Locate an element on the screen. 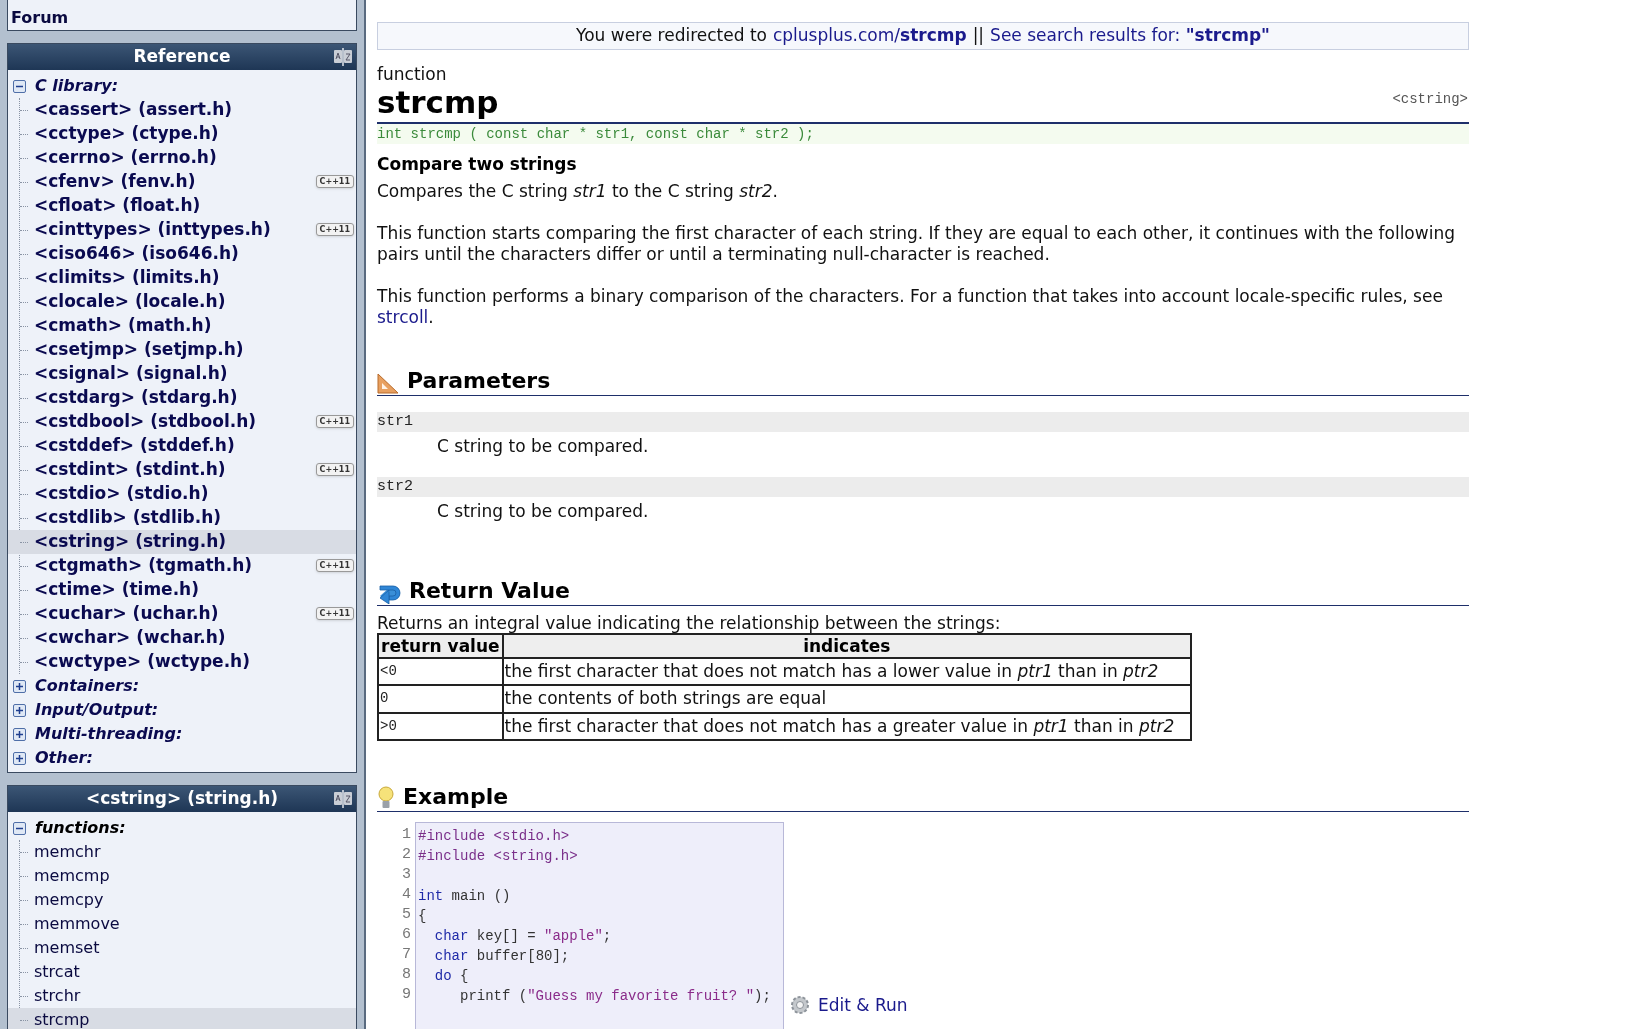 Image resolution: width=1632 pixels, height=1029 pixels. code-token: main () is located at coordinates (480, 896).